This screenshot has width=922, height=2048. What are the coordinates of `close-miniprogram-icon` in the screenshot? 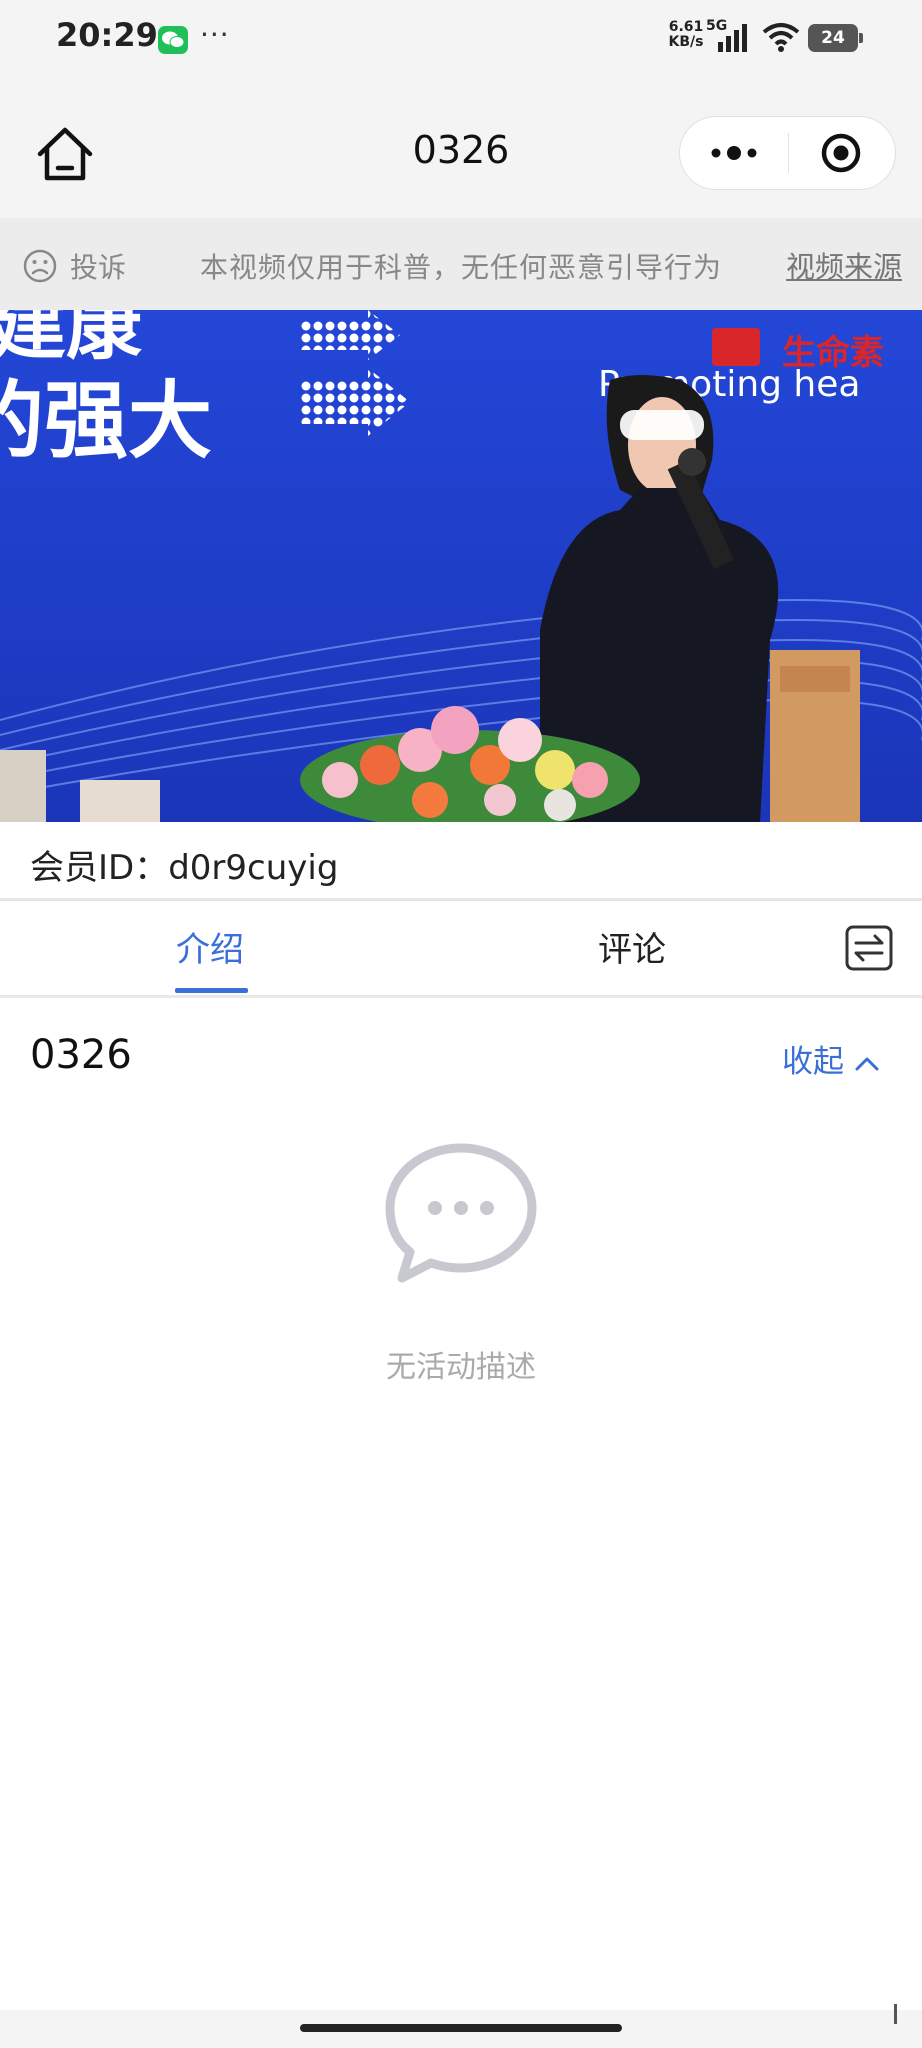 It's located at (842, 153).